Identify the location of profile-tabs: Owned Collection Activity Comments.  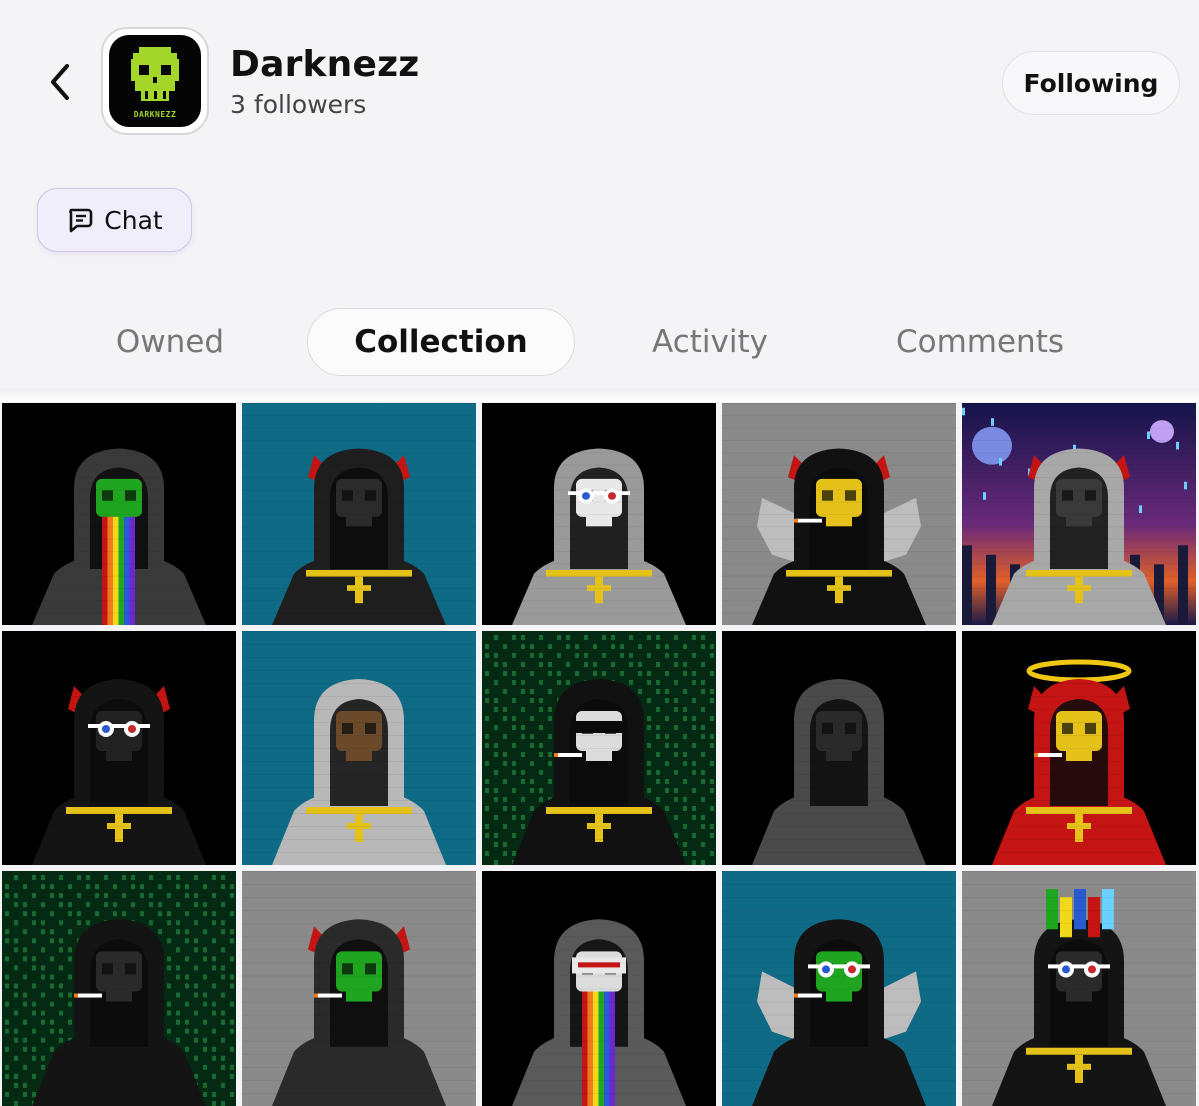
(599, 343).